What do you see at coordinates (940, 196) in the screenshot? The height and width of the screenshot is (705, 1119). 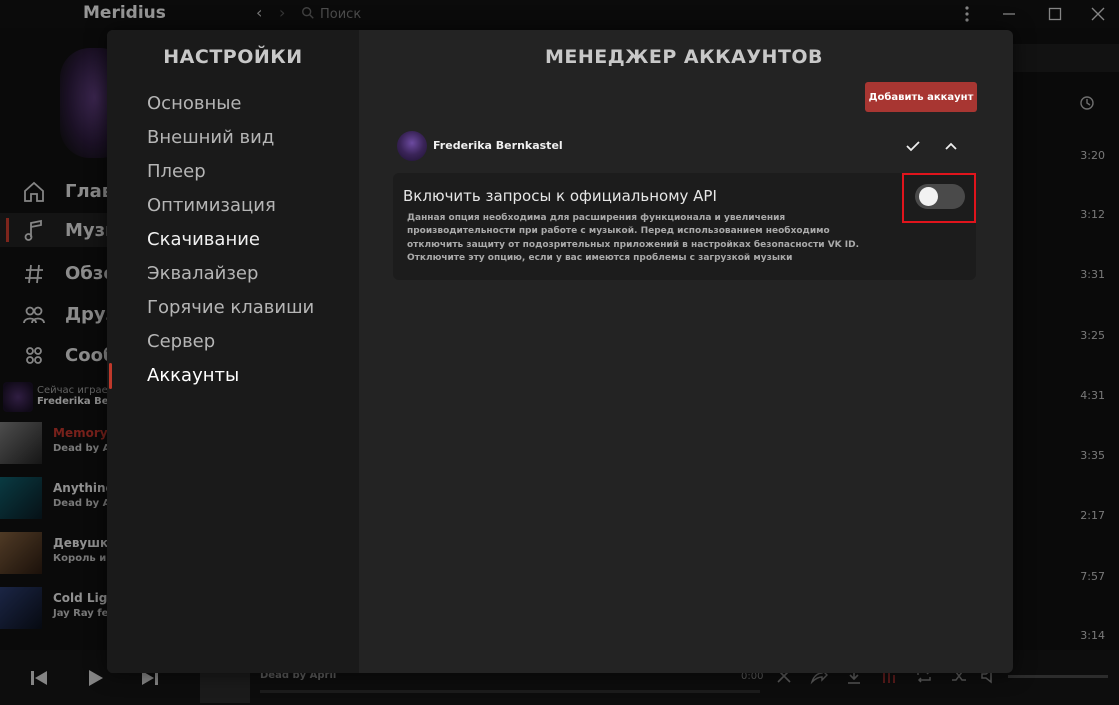 I see `api-toggle` at bounding box center [940, 196].